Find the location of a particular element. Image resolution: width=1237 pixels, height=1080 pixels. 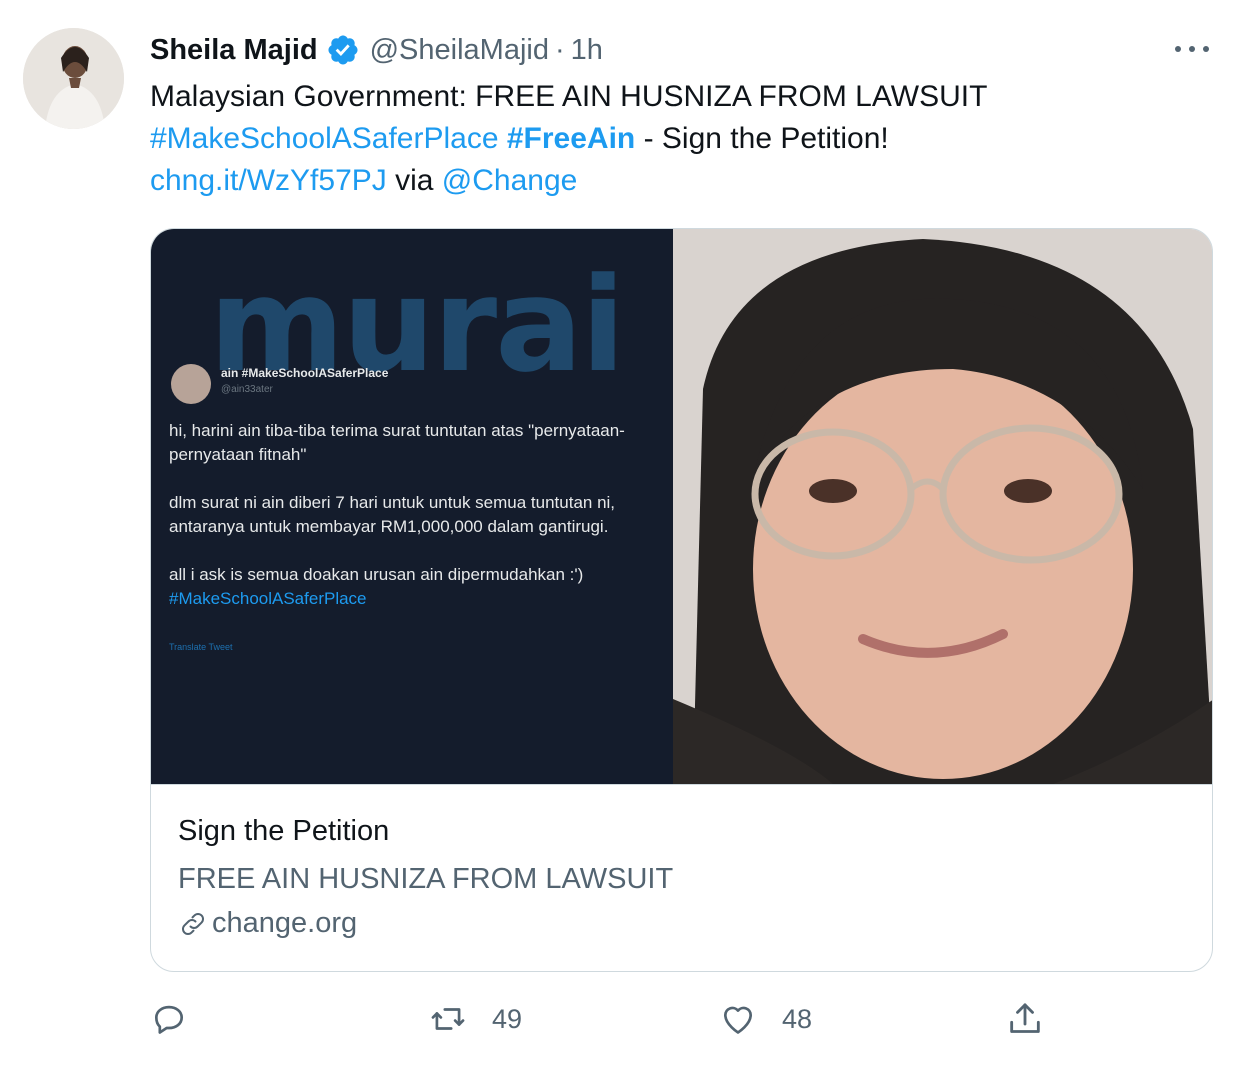

reply-icon is located at coordinates (169, 1019).